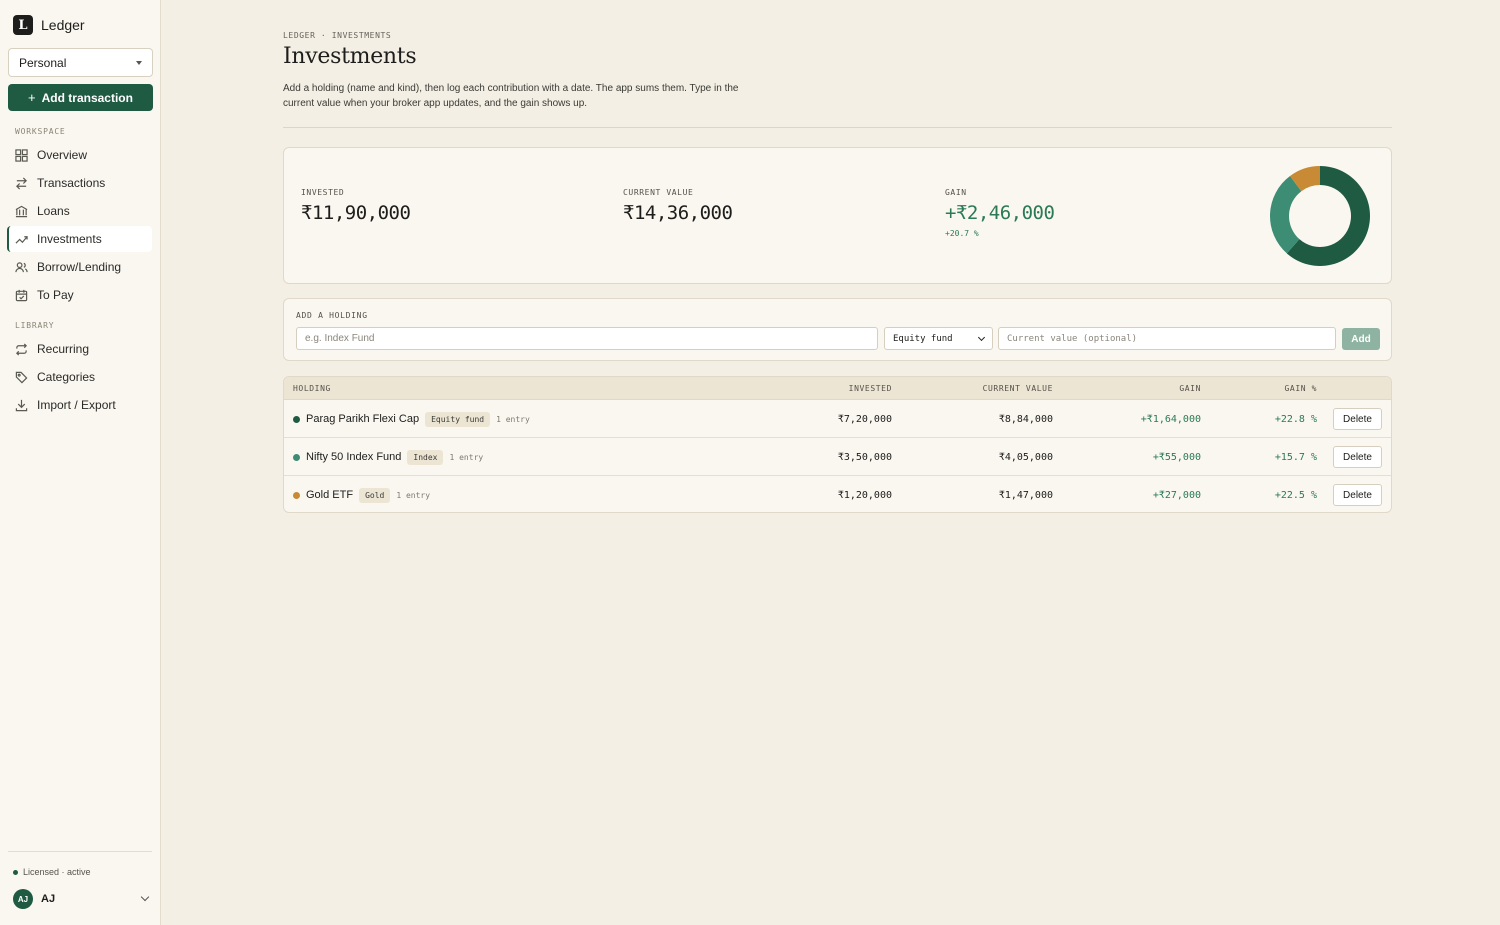 This screenshot has width=1500, height=925. Describe the element at coordinates (956, 192) in the screenshot. I see `gain-label: GAIN` at that location.